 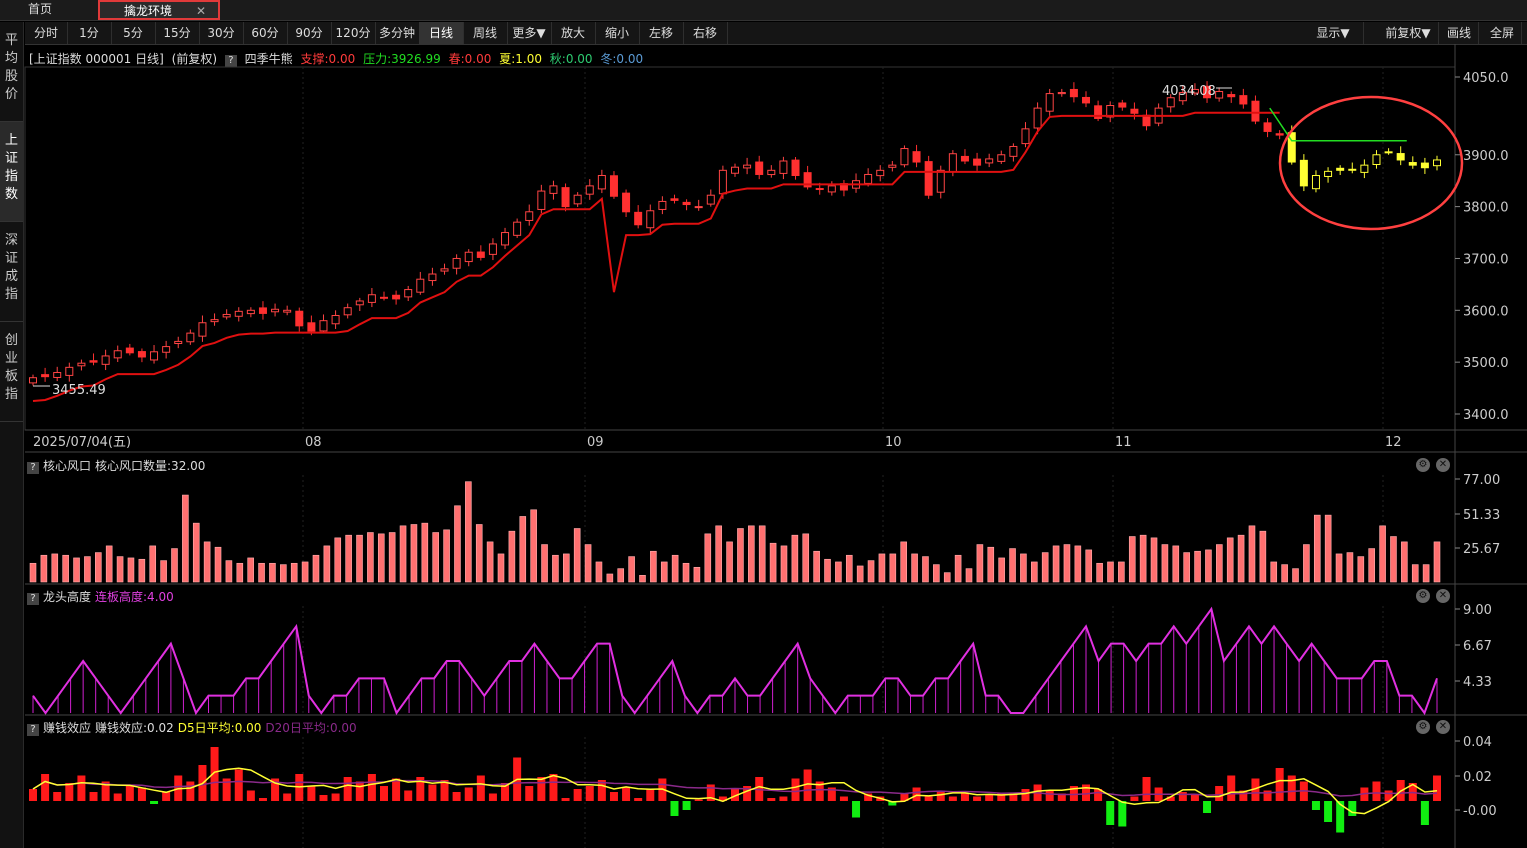 I want to click on month-tick-label: 10, so click(x=893, y=442).